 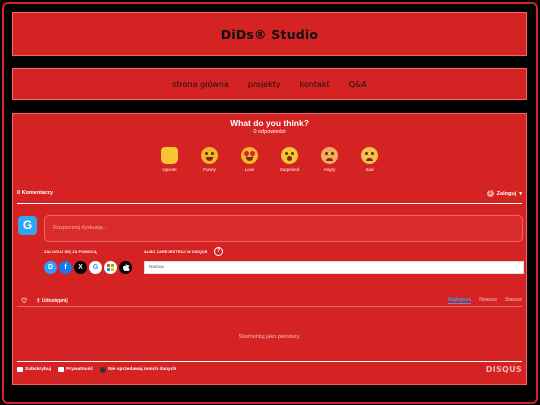 What do you see at coordinates (209, 169) in the screenshot?
I see `reaction-label: Funny` at bounding box center [209, 169].